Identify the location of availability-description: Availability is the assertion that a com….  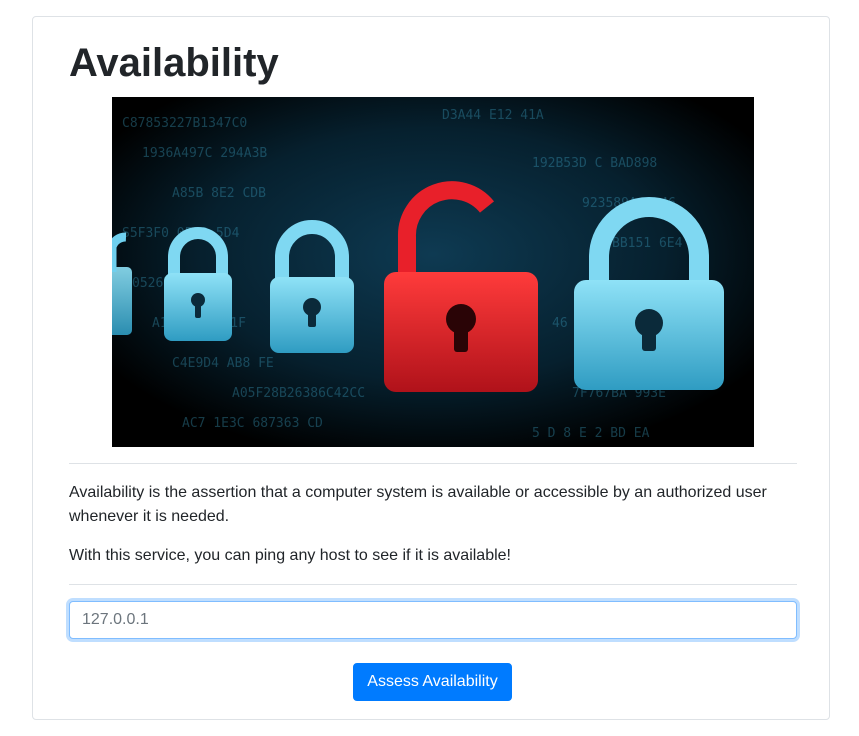
(418, 504).